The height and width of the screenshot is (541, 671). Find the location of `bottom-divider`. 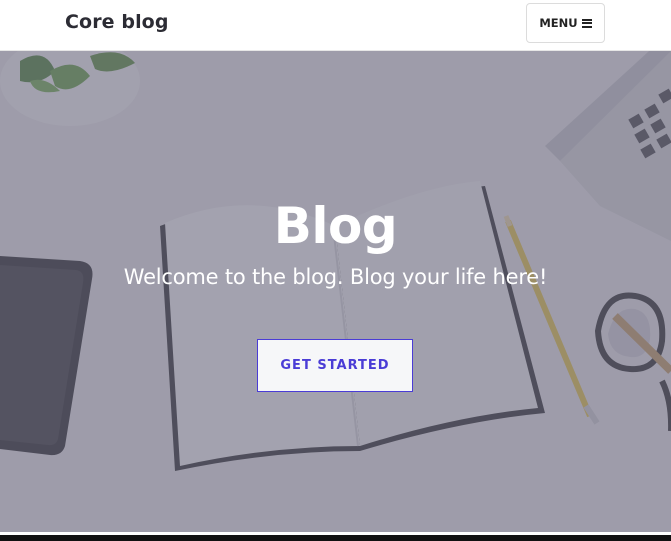

bottom-divider is located at coordinates (335, 538).